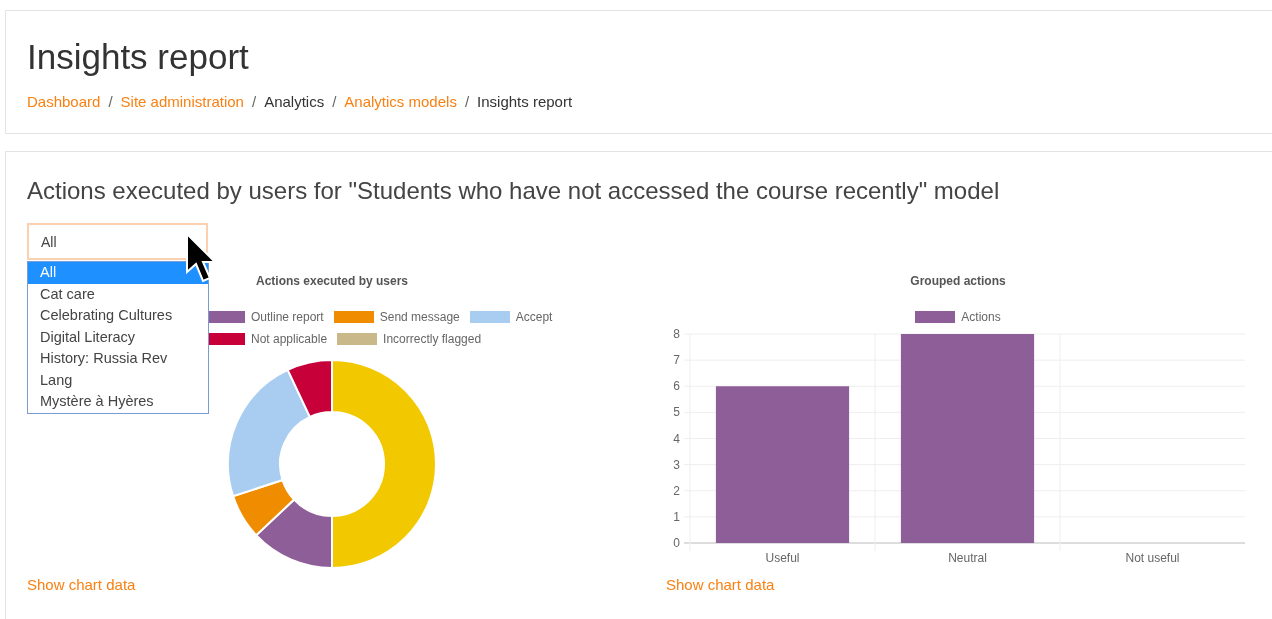 The height and width of the screenshot is (619, 1272). What do you see at coordinates (118, 359) in the screenshot?
I see `dropdown-option: History: Russia Rev` at bounding box center [118, 359].